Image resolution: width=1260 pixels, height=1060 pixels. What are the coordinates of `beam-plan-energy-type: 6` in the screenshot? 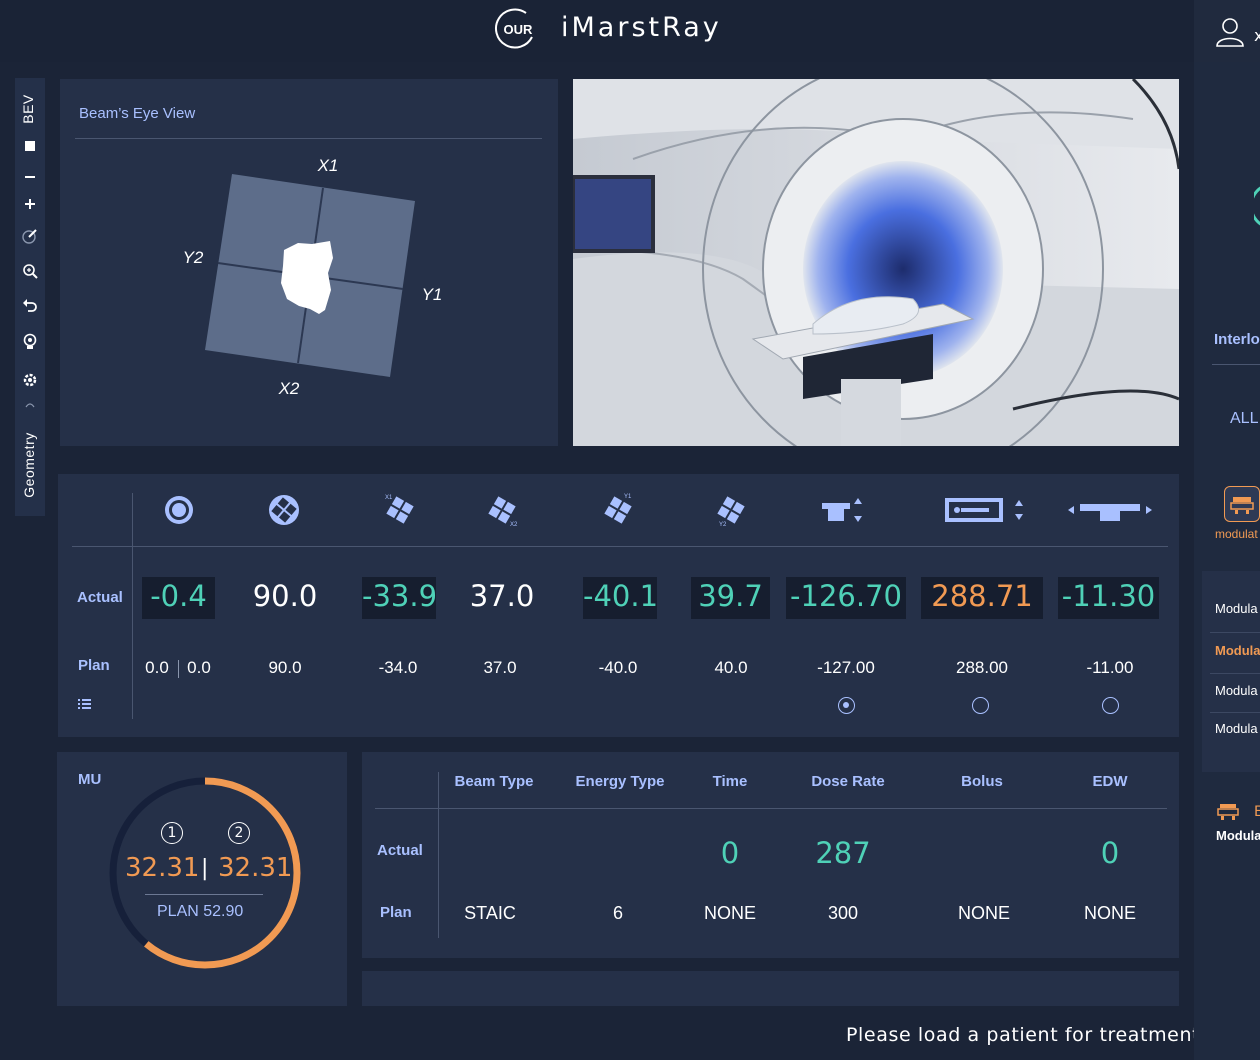 It's located at (617, 913).